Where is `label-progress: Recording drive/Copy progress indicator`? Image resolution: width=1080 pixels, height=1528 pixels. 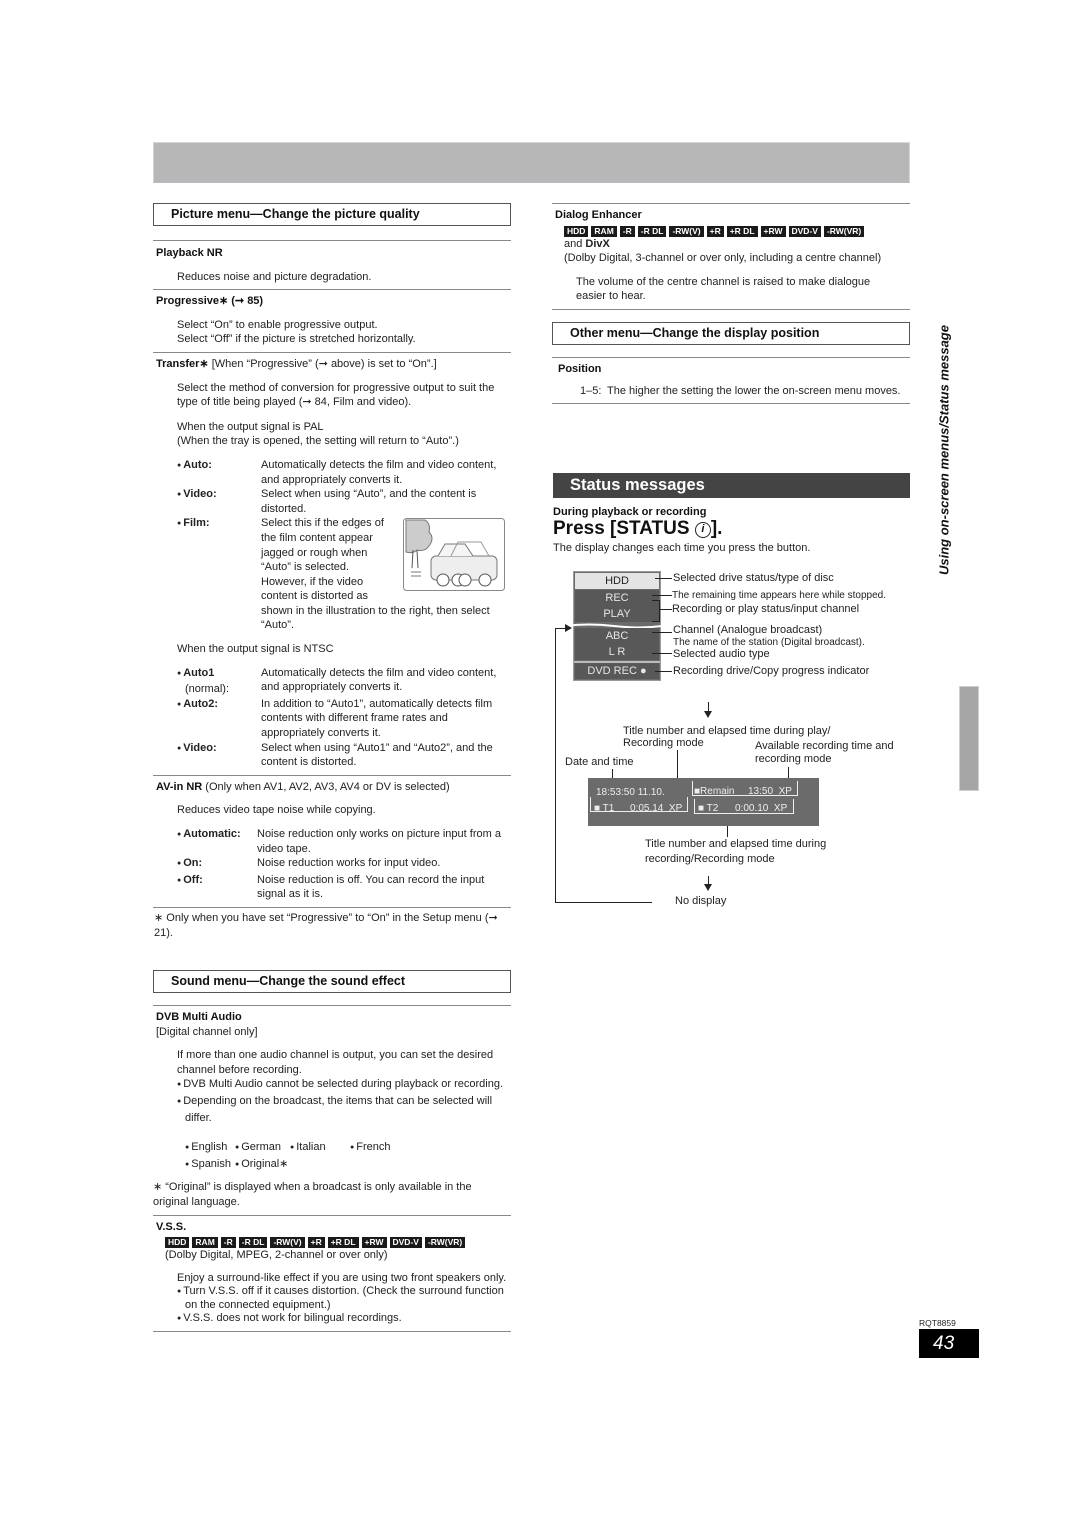
label-progress: Recording drive/Copy progress indicator is located at coordinates (771, 671).